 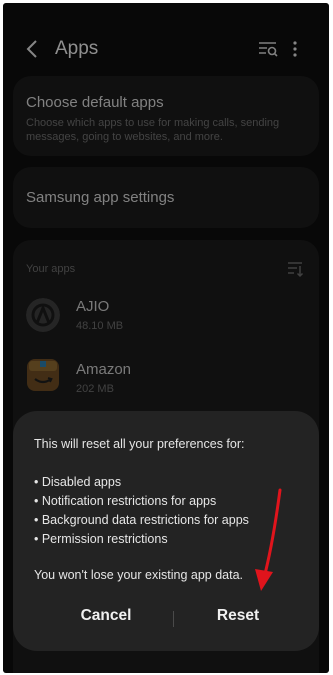 What do you see at coordinates (78, 482) in the screenshot?
I see `dialog-bullet: • Disabled apps` at bounding box center [78, 482].